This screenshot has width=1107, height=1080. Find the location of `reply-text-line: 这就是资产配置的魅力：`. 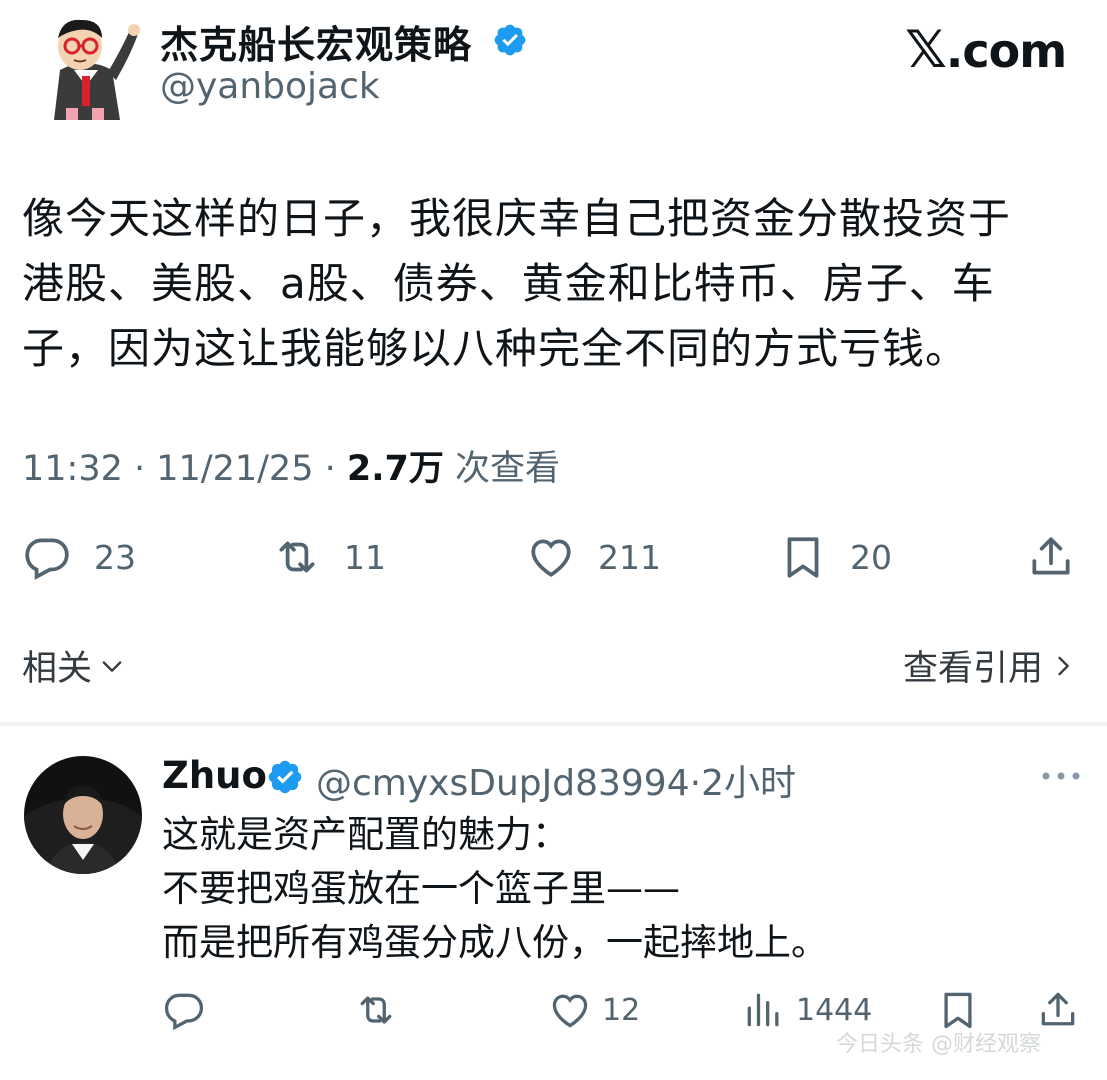

reply-text-line: 这就是资产配置的魅力： is located at coordinates (365, 834).